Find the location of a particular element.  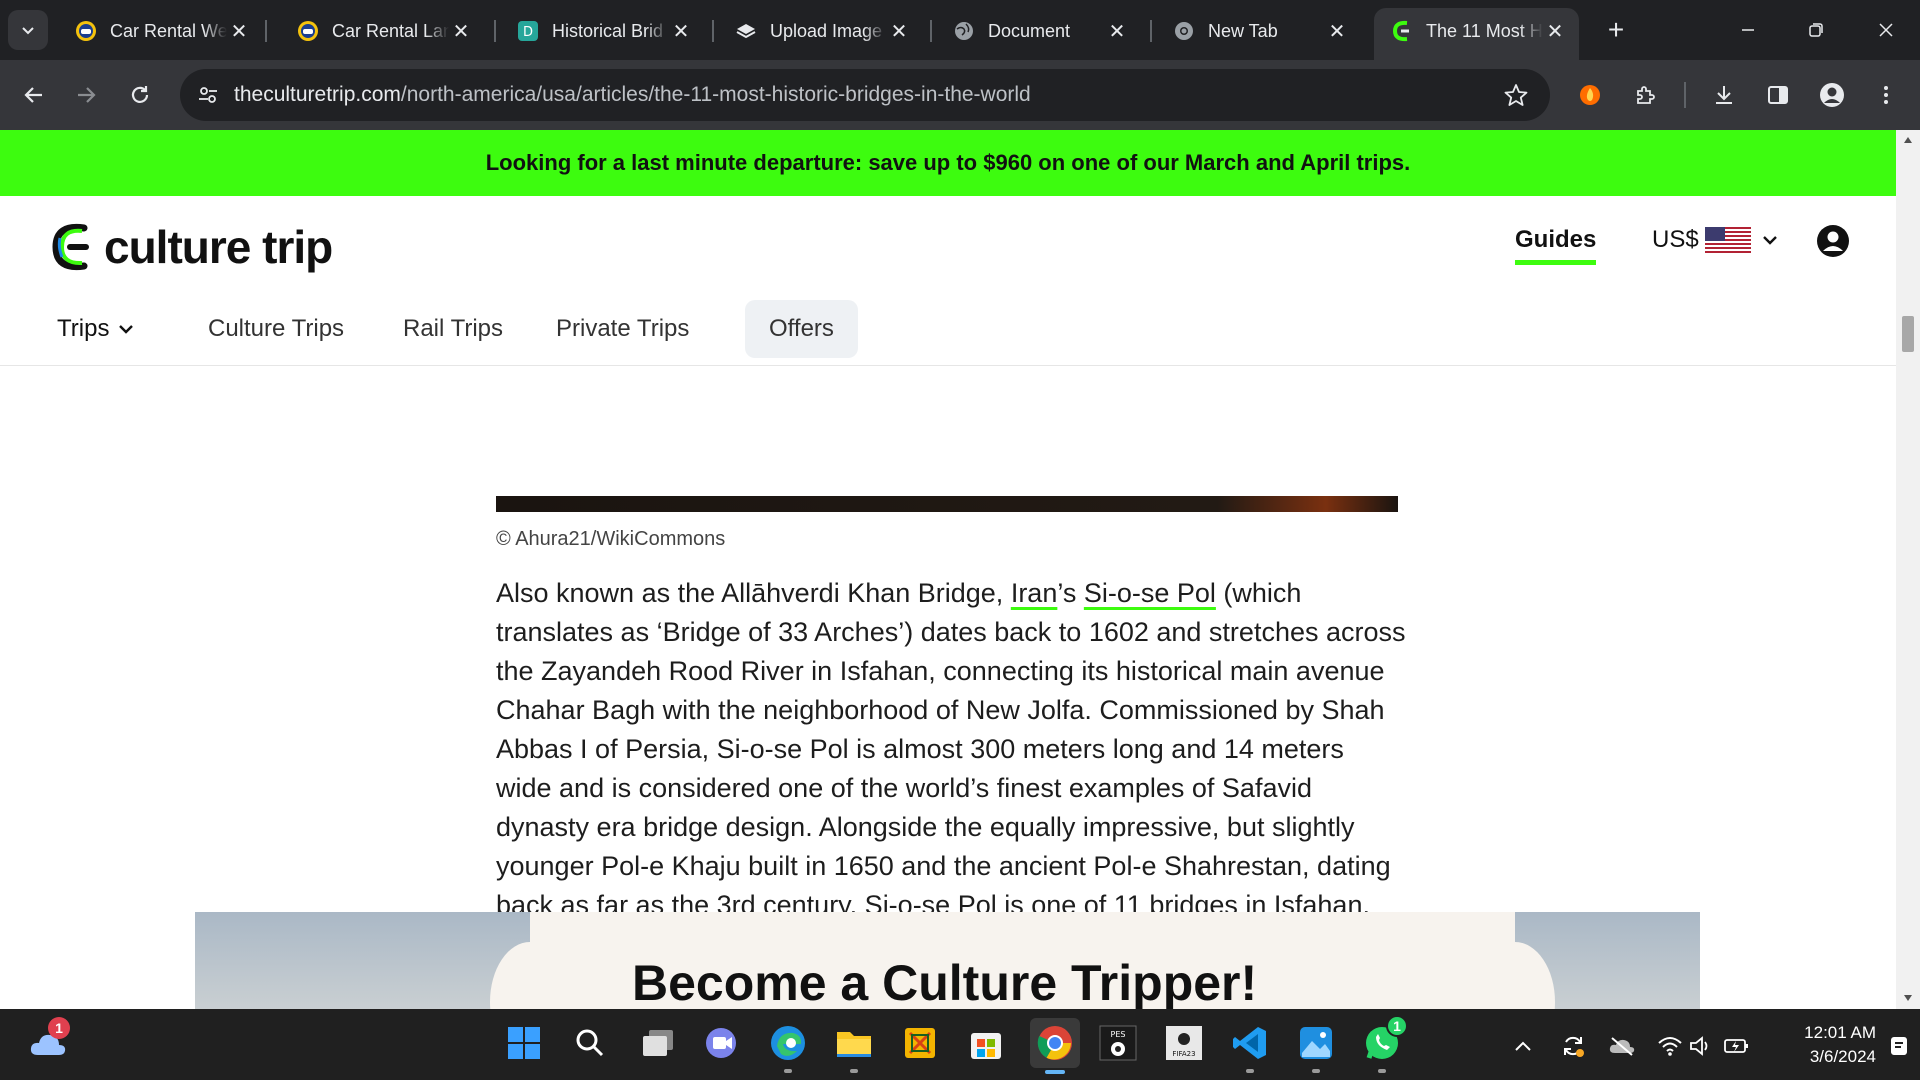

guides-link: Guides is located at coordinates (1556, 245).